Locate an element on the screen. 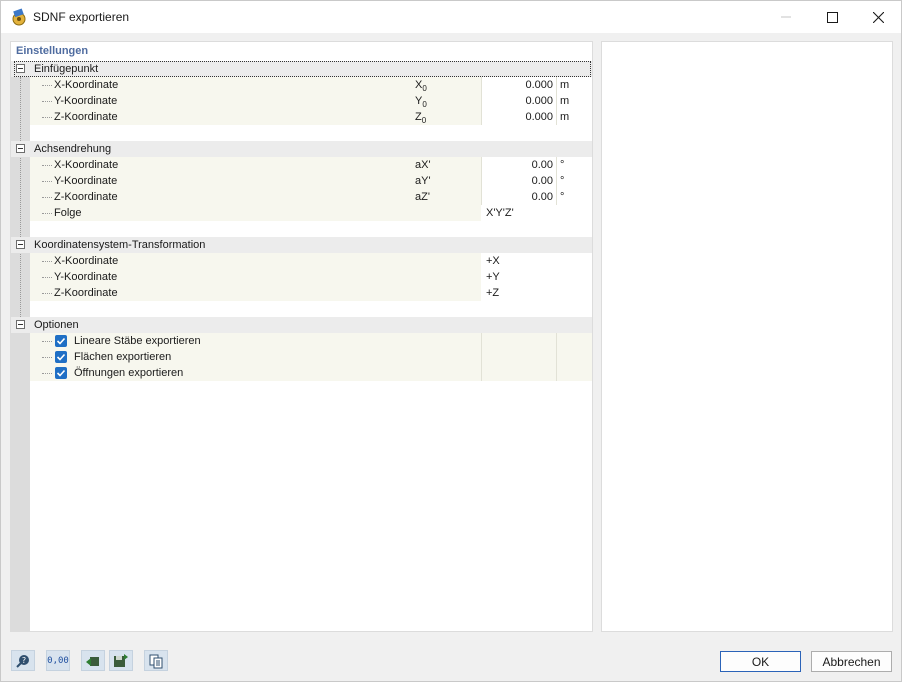  rotation-x-value: 0.00 is located at coordinates (517, 165).